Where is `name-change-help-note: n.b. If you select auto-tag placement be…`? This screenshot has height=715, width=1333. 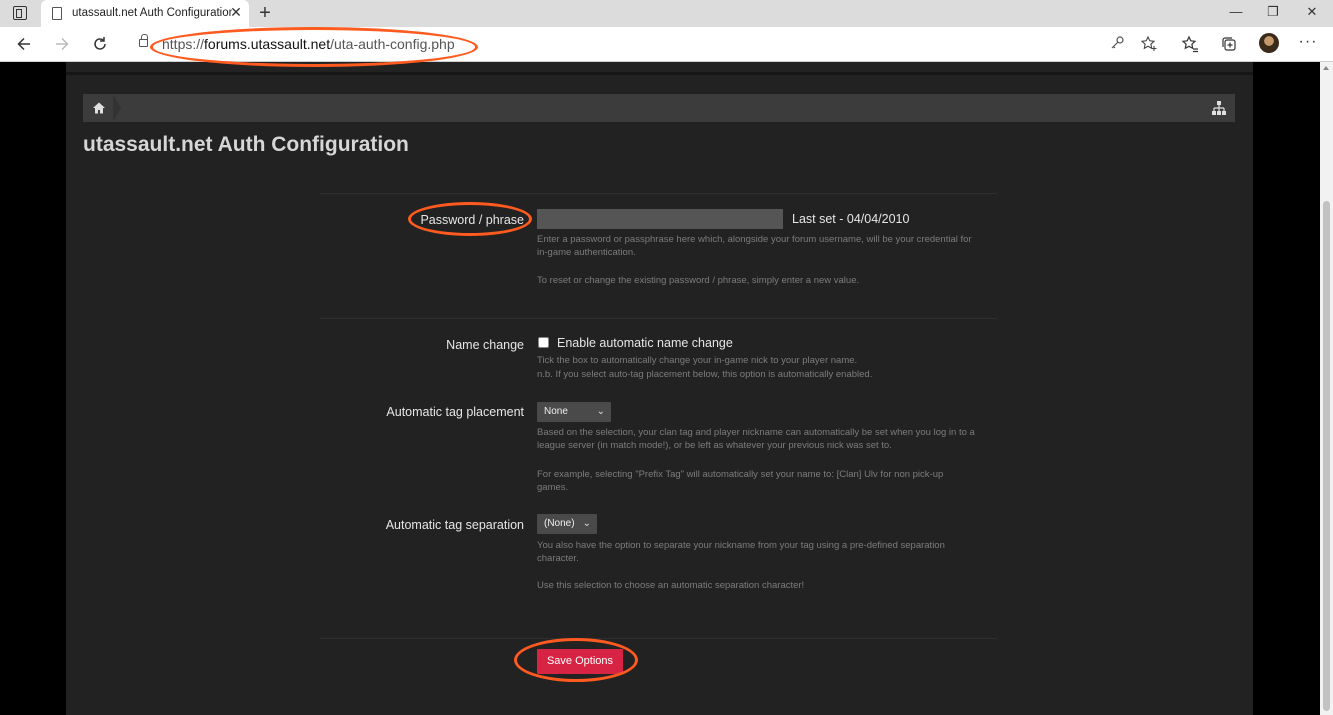
name-change-help-note: n.b. If you select auto-tag placement be… is located at coordinates (705, 374).